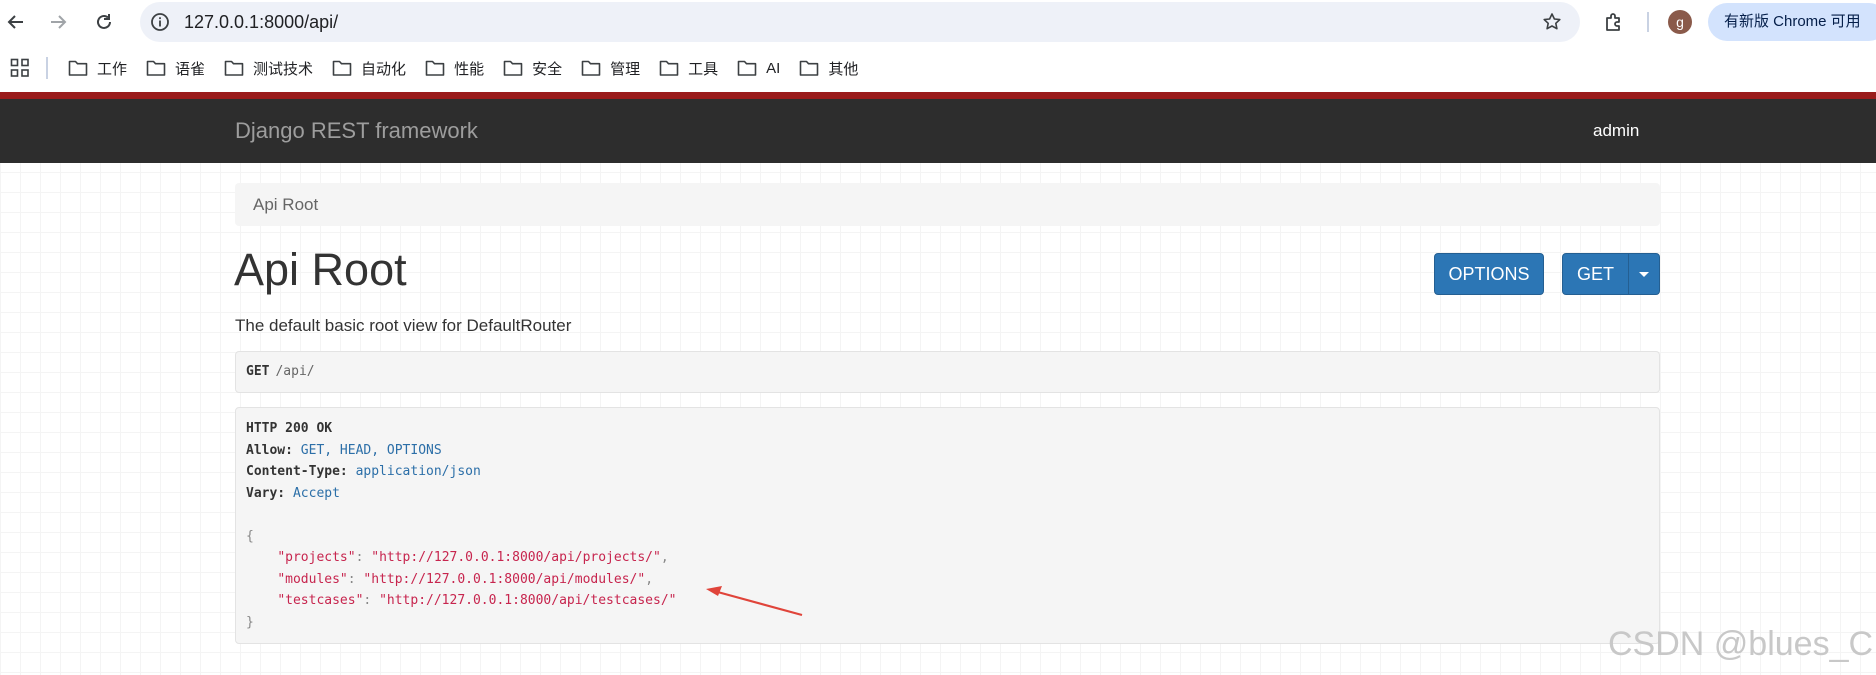 The image size is (1876, 675). I want to click on apps-grid-icon, so click(20, 68).